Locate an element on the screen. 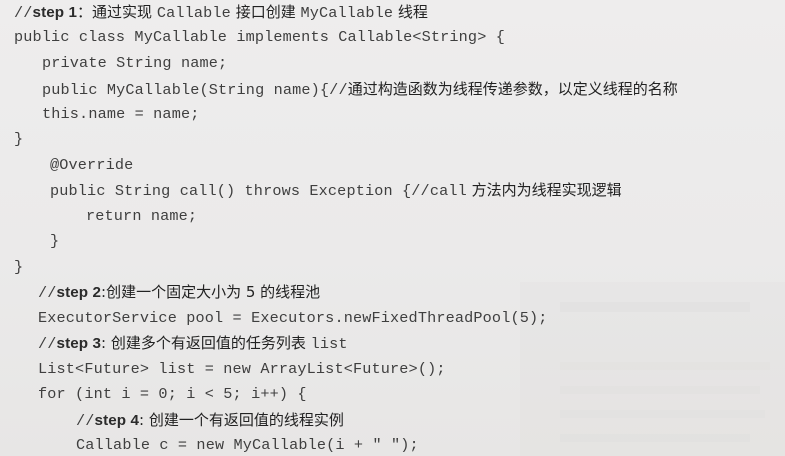  code-line-16: for (int i = 0; i < 5; i++) { is located at coordinates (172, 394).